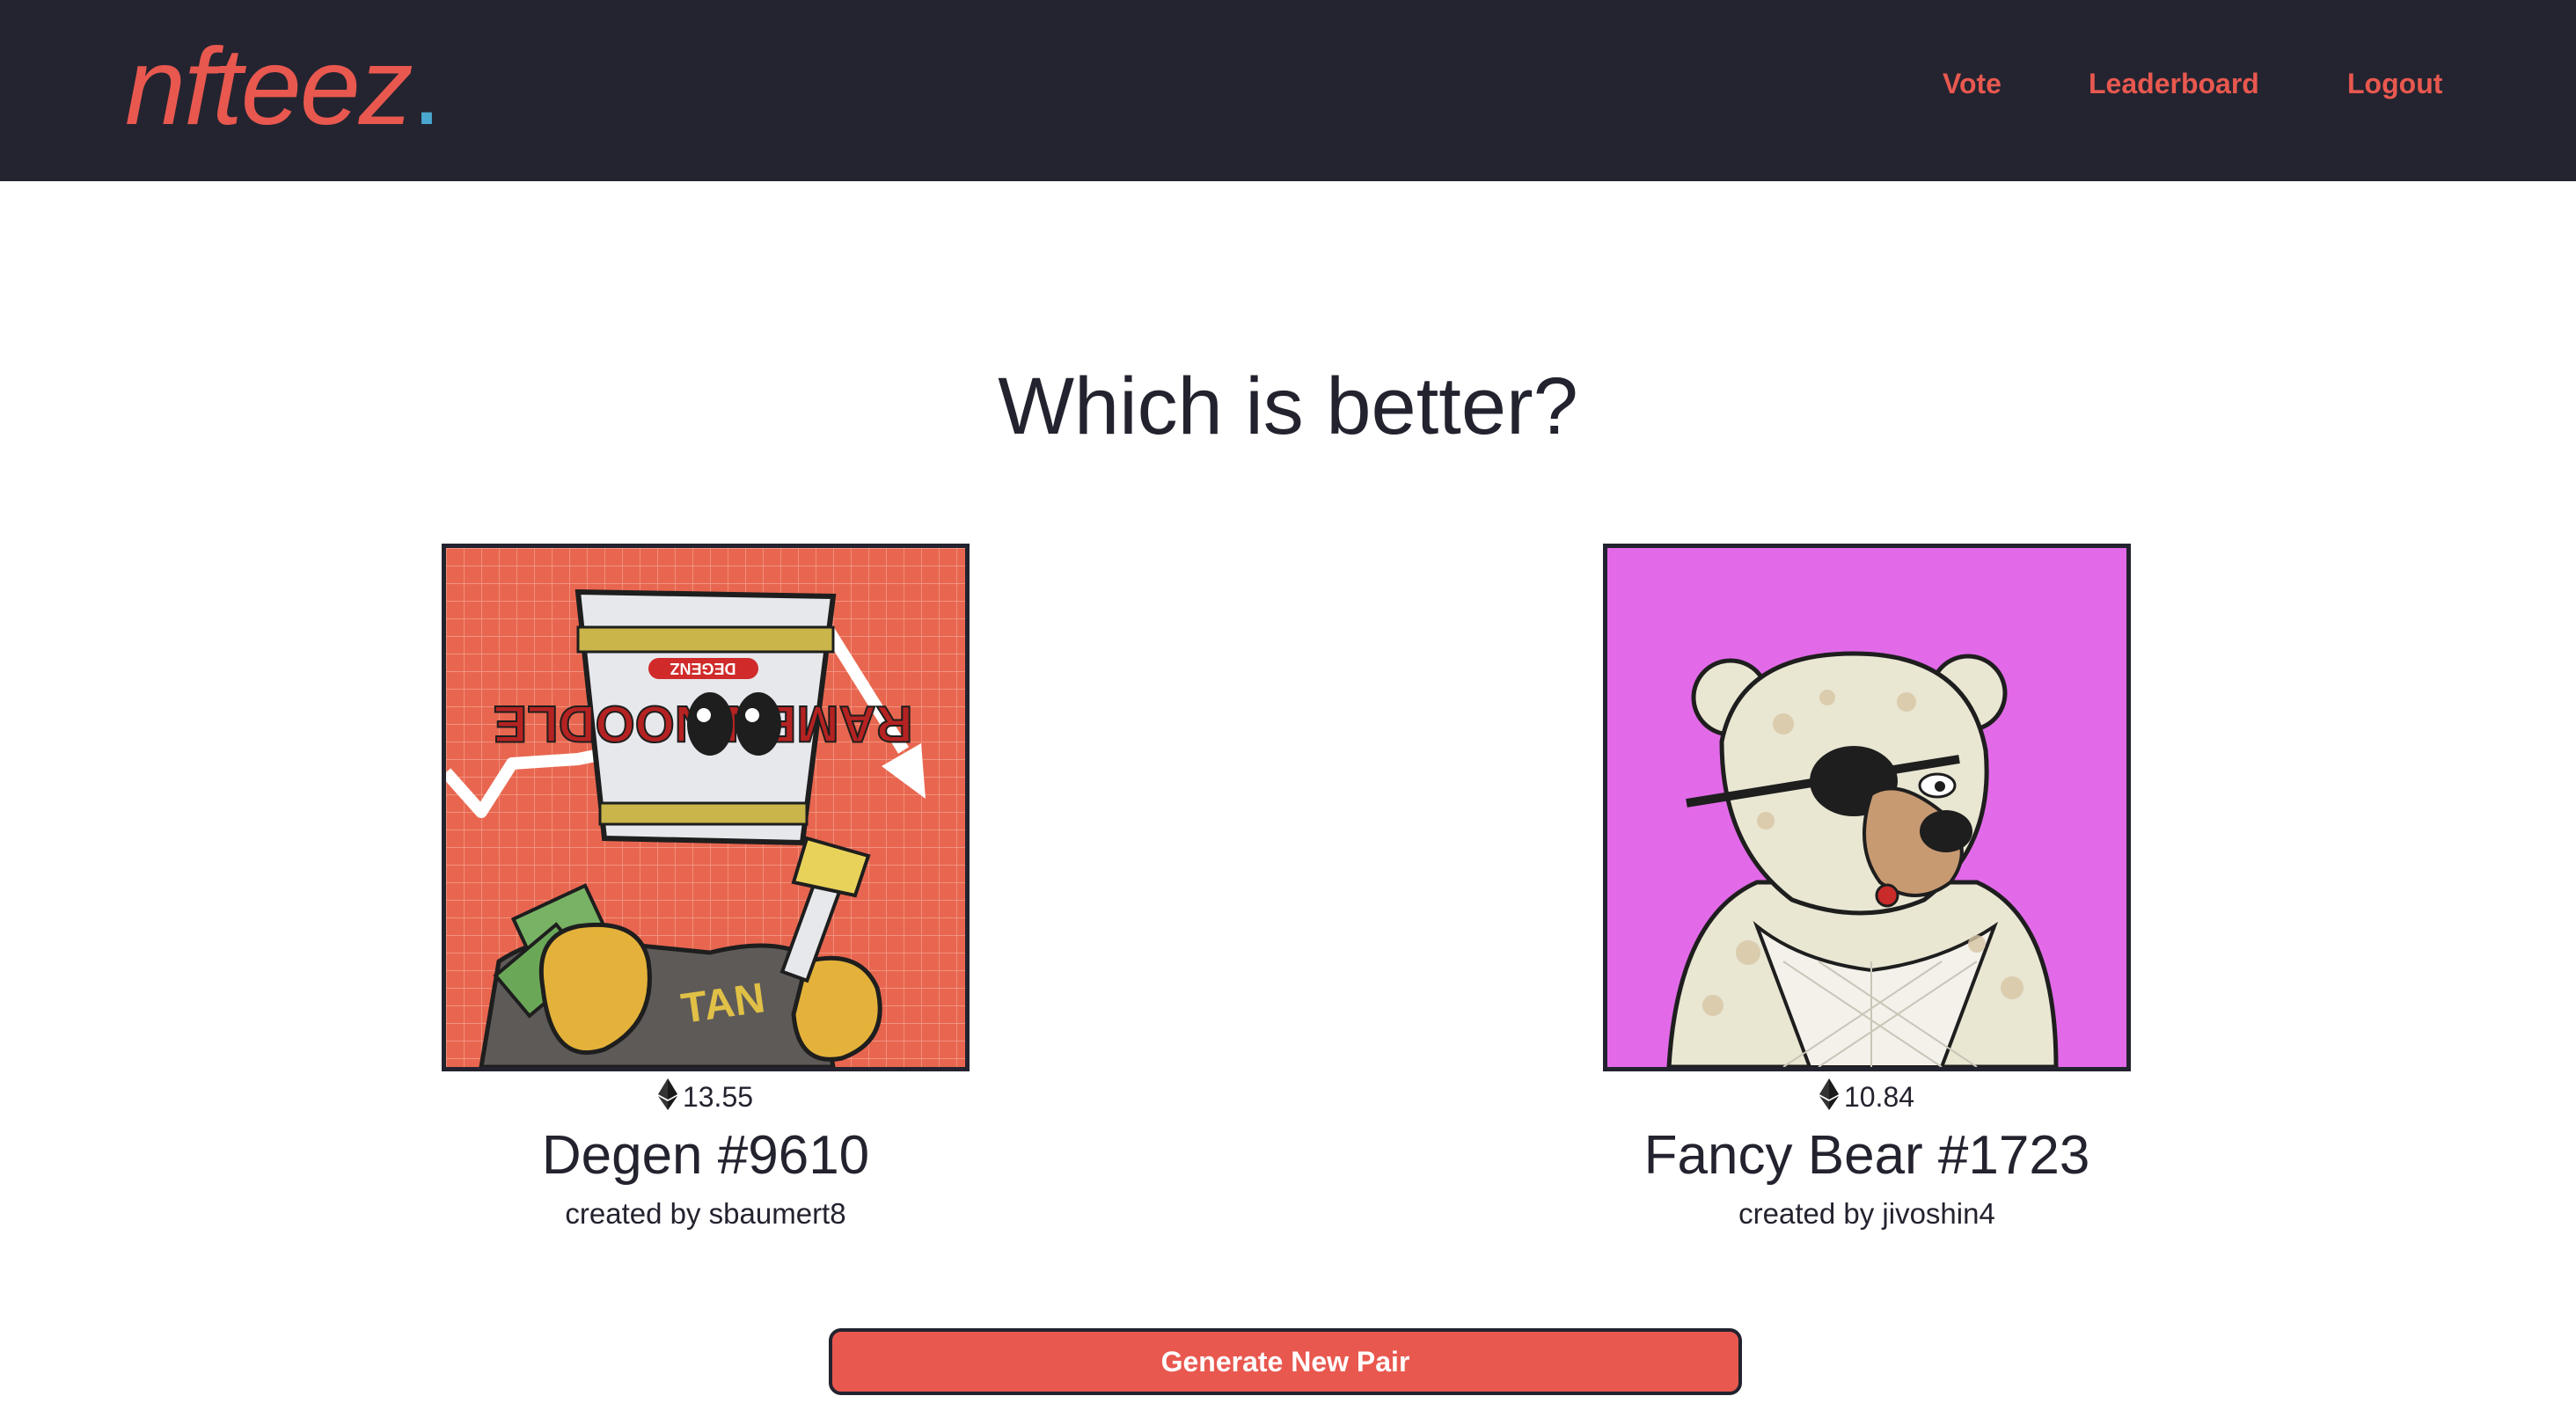 Image resolution: width=2576 pixels, height=1425 pixels. What do you see at coordinates (1972, 84) in the screenshot?
I see `nav-link-vote: Vote` at bounding box center [1972, 84].